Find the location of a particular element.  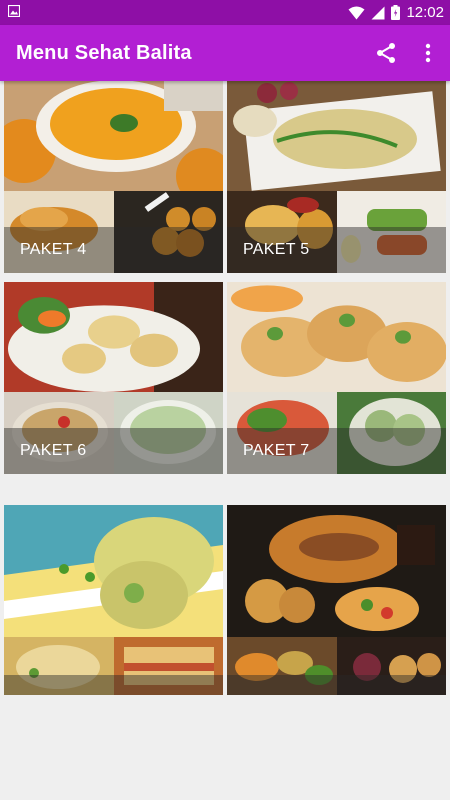

package-card: PAKET 5 is located at coordinates (336, 177).